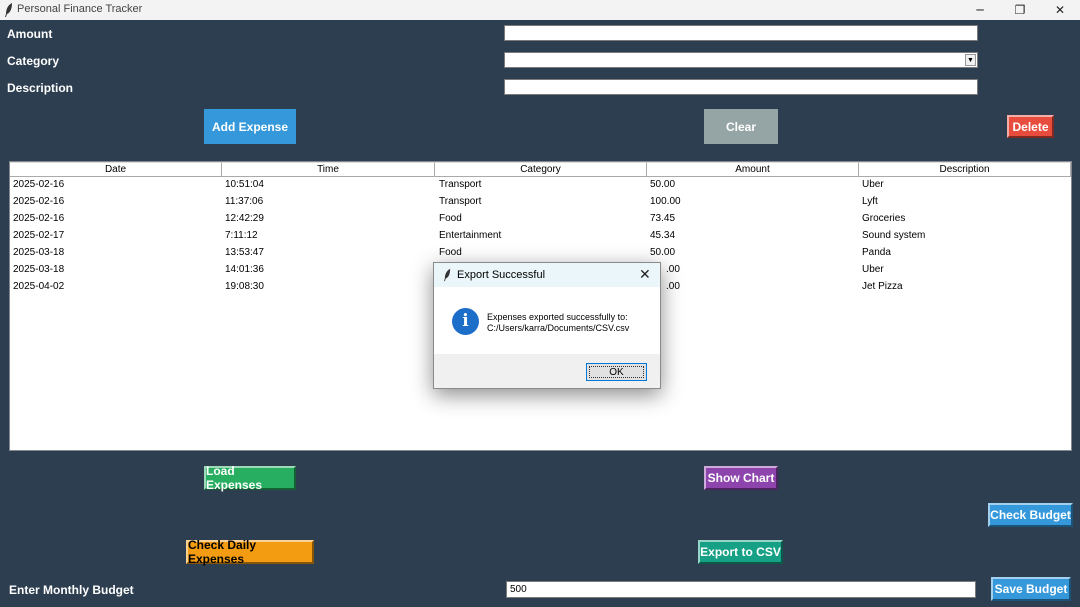  Describe the element at coordinates (894, 235) in the screenshot. I see `cell-description: Sound system` at that location.